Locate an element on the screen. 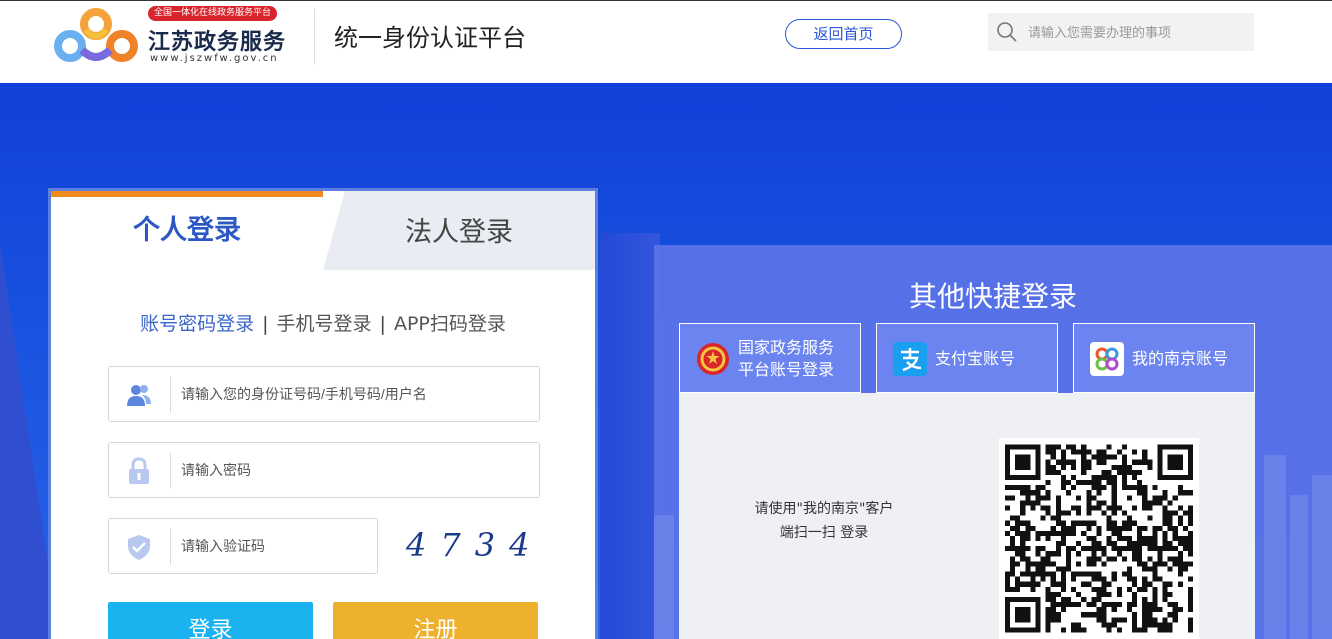 The width and height of the screenshot is (1332, 639). tab-legal-label: 法人登录 is located at coordinates (459, 232).